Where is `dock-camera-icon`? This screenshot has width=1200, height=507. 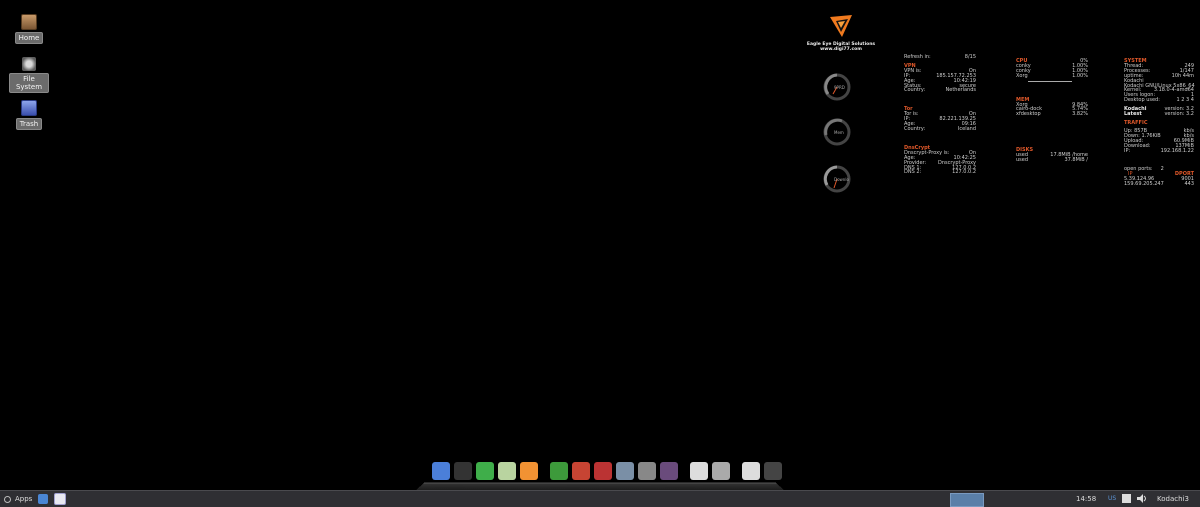 dock-camera-icon is located at coordinates (647, 471).